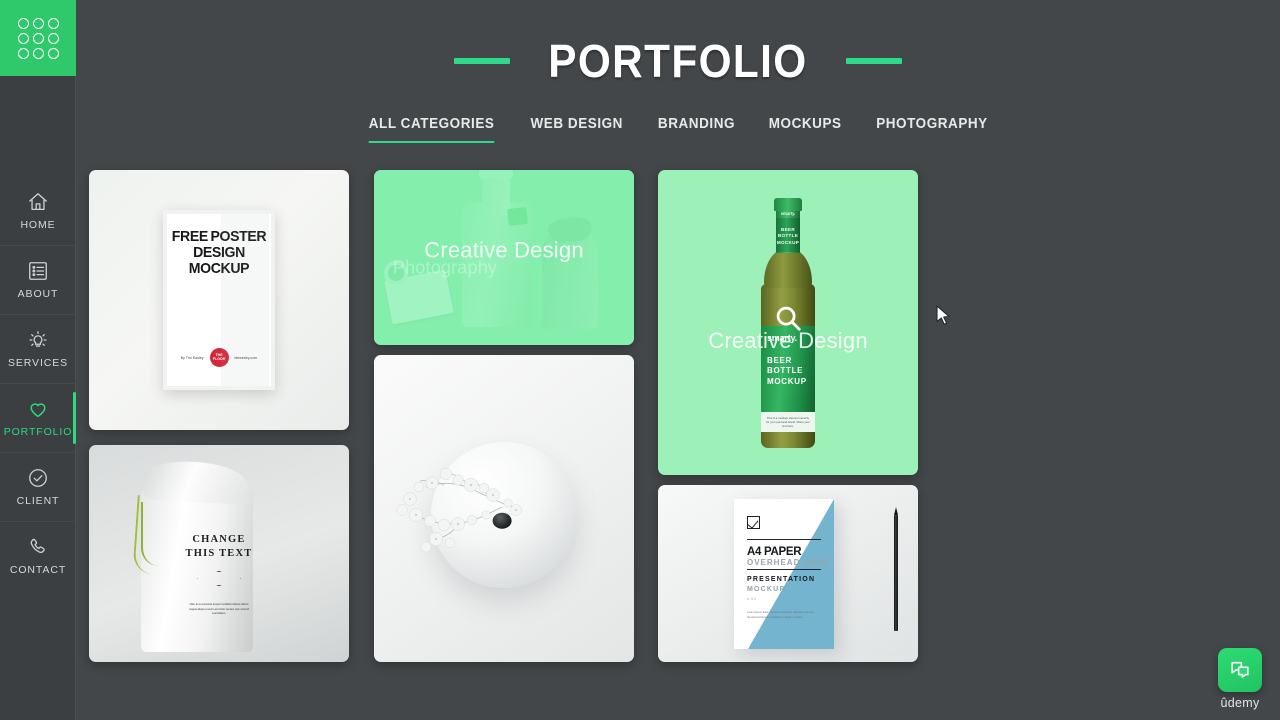  What do you see at coordinates (766, 589) in the screenshot?
I see `a4-heading-sub: MOCKUP` at bounding box center [766, 589].